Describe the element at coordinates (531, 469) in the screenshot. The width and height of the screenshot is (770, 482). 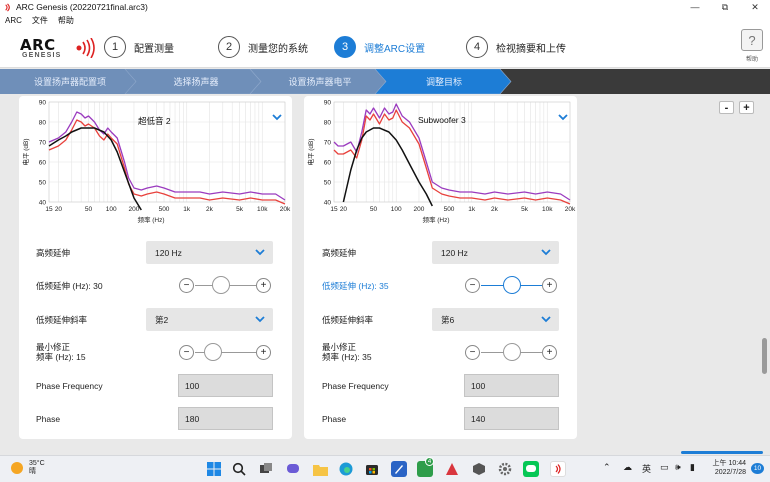
I see `line-app-icon` at that location.